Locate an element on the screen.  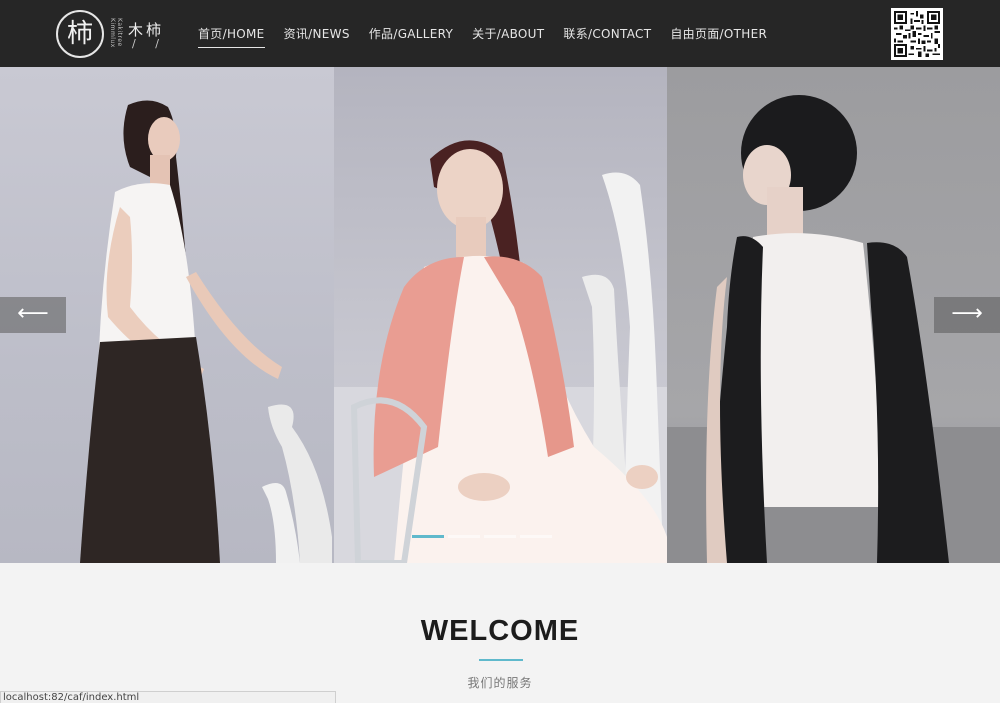
slider-next-arrow: ⟶ is located at coordinates (967, 315).